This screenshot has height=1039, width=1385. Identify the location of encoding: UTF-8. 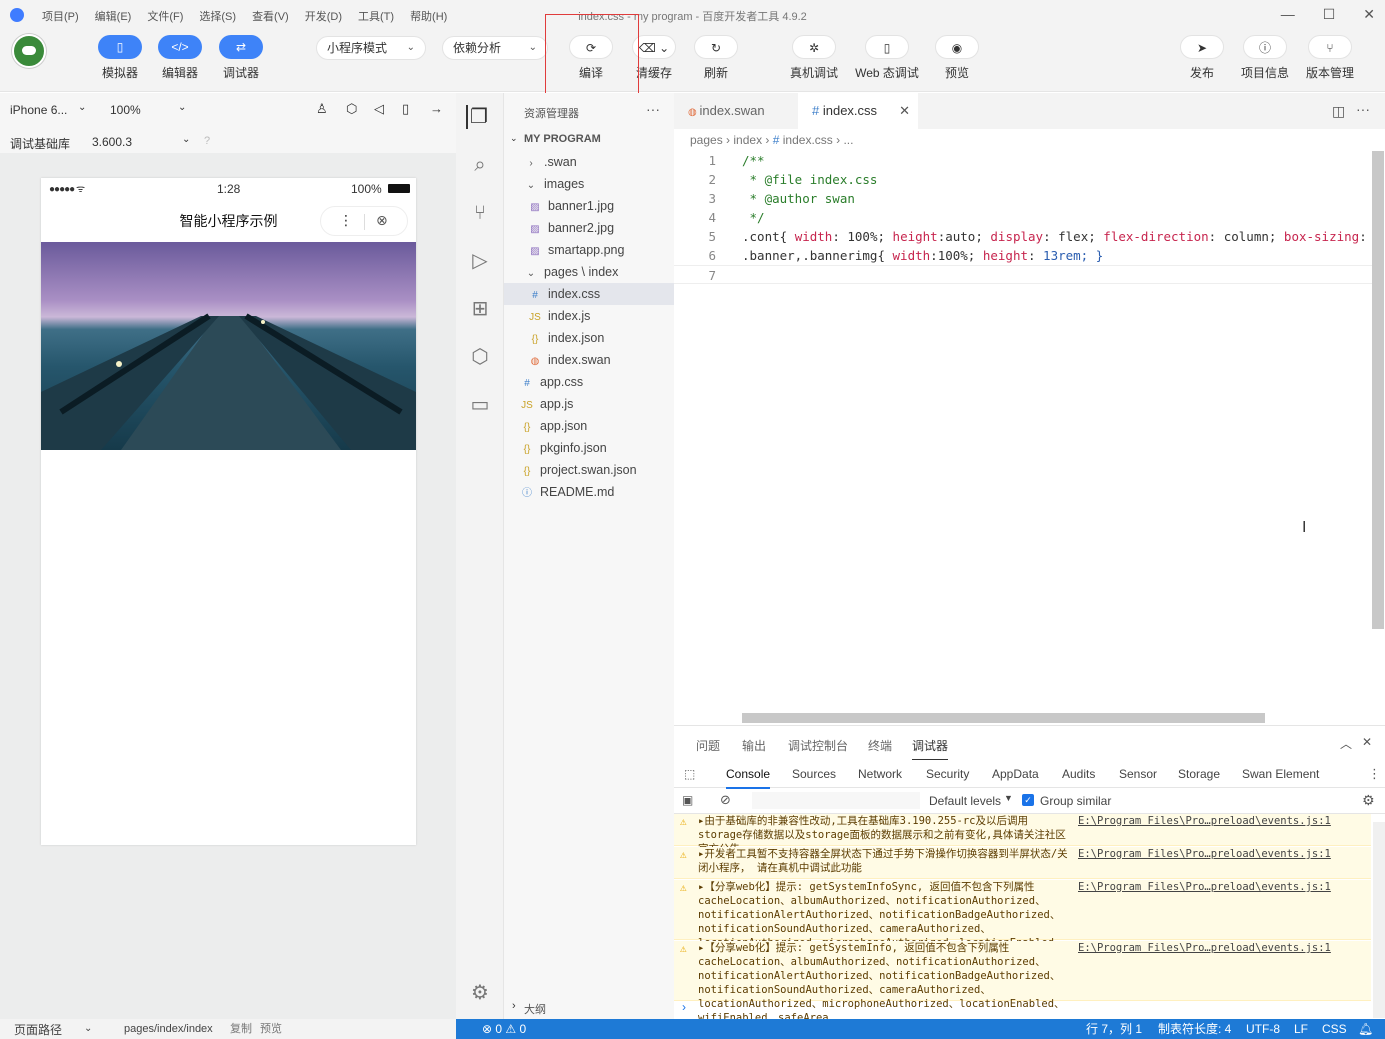
(1263, 1029).